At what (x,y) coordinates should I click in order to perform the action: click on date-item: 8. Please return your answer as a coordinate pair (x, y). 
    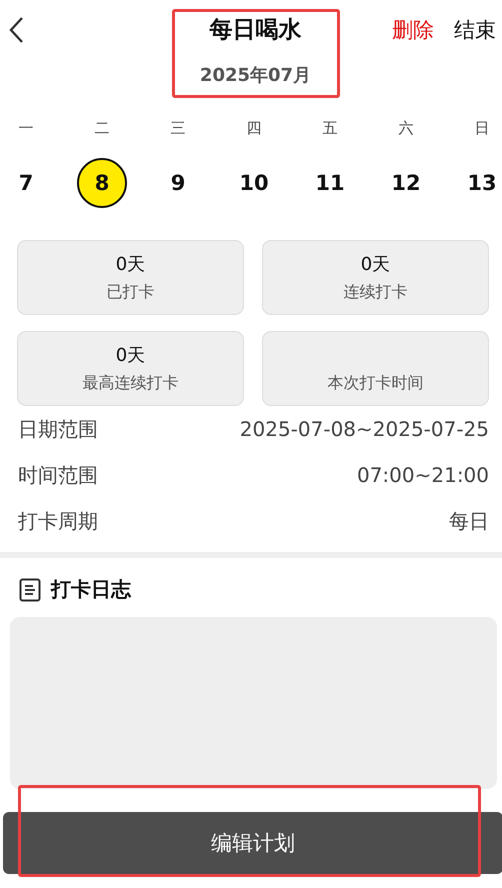
    Looking at the image, I should click on (102, 183).